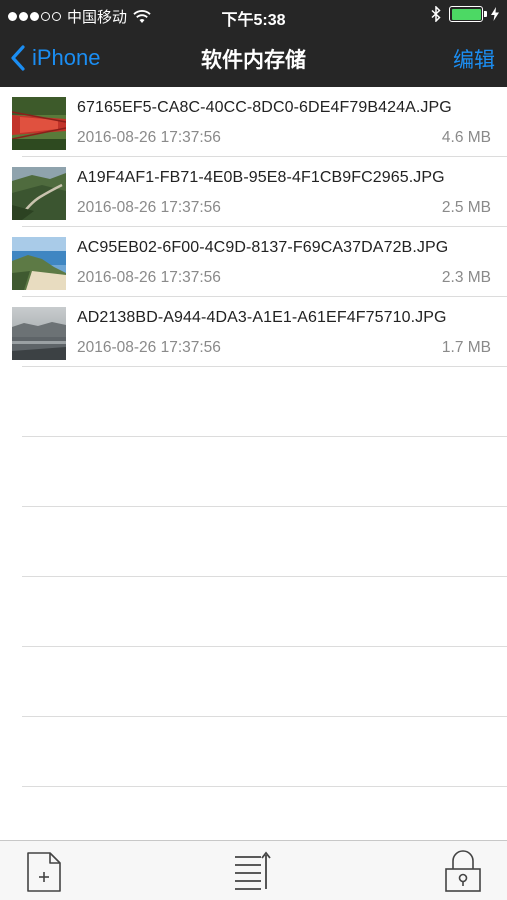  Describe the element at coordinates (466, 347) in the screenshot. I see `file-size: 1.7 MB` at that location.